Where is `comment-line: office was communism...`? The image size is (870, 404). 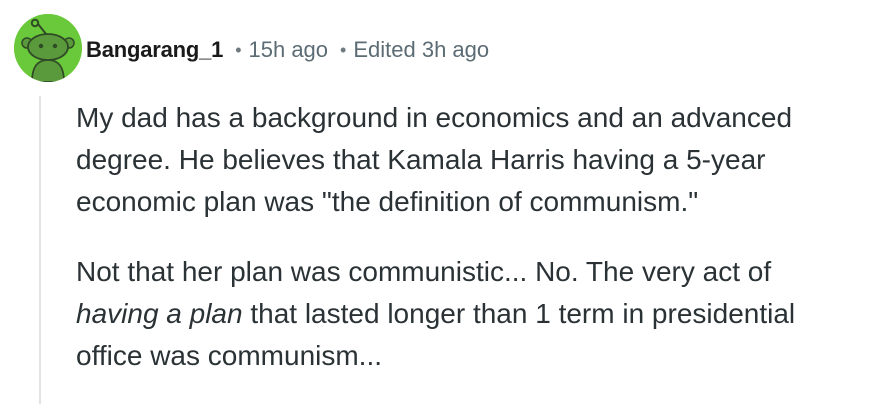
comment-line: office was communism... is located at coordinates (229, 355).